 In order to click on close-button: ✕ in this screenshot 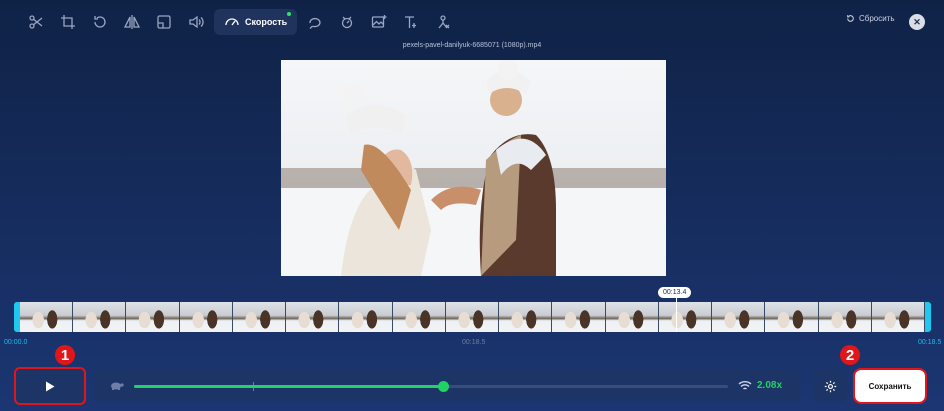, I will do `click(917, 22)`.